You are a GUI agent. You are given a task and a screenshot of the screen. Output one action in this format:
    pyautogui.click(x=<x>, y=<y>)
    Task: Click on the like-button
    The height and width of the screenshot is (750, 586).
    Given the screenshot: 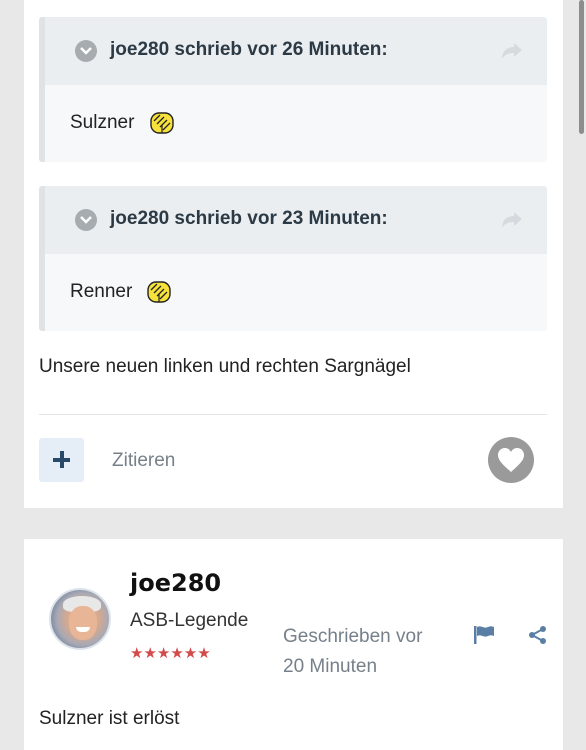 What is the action you would take?
    pyautogui.click(x=511, y=460)
    